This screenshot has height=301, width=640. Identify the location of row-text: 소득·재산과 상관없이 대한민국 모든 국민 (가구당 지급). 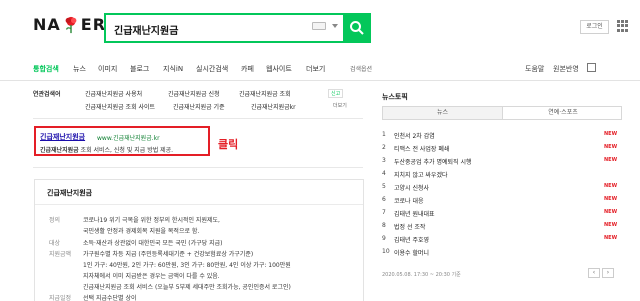
(153, 243).